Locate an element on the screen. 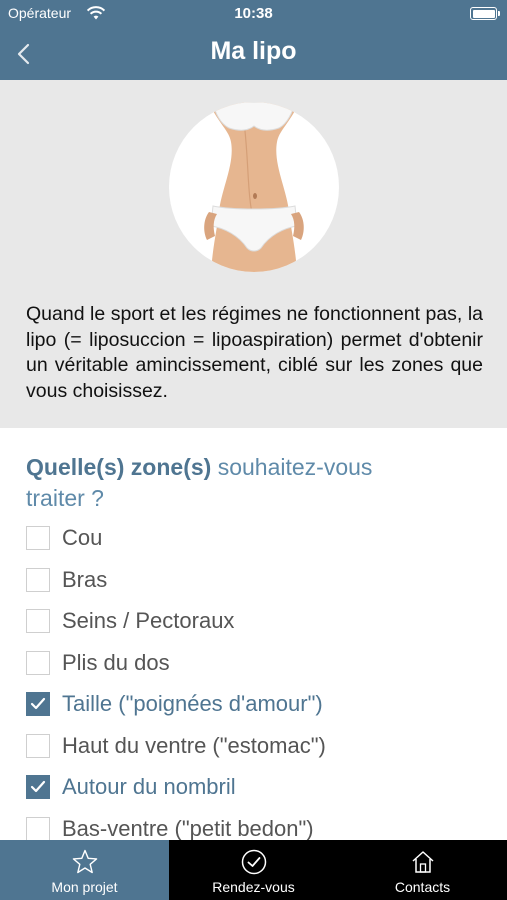 The width and height of the screenshot is (507, 900). zone-option-label: Bras is located at coordinates (85, 579).